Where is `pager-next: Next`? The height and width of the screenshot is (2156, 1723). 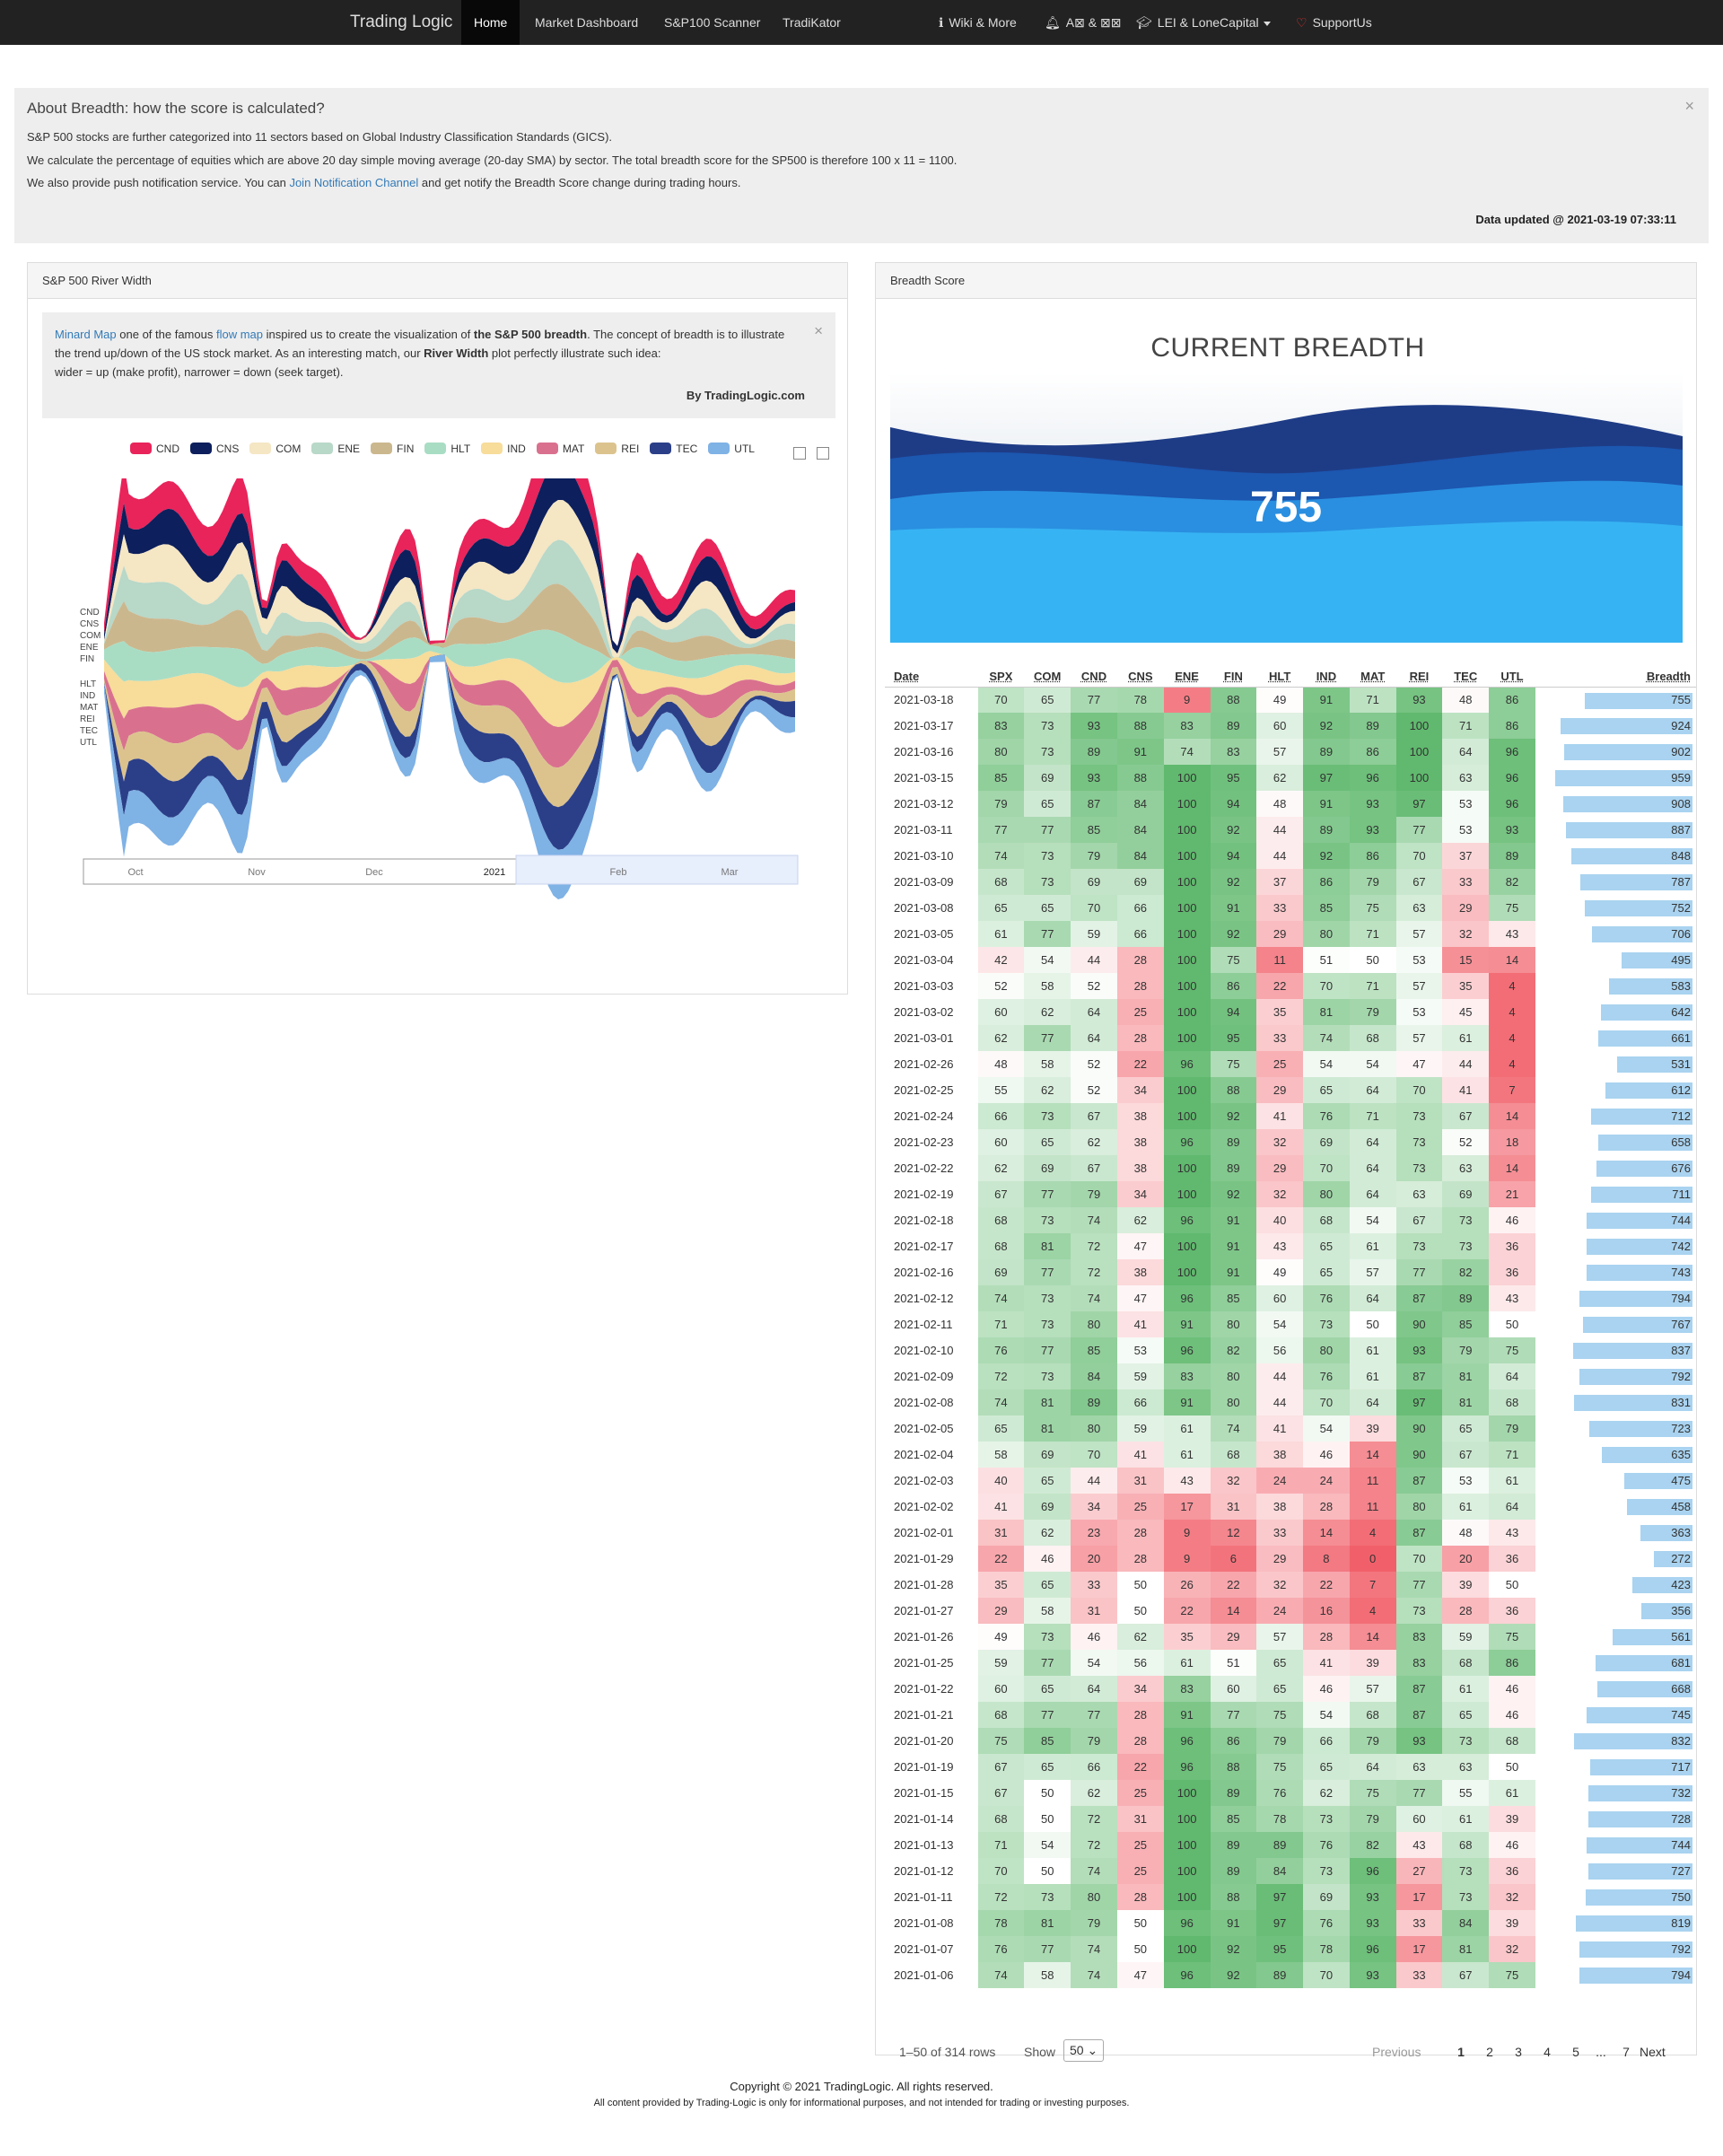
pager-next: Next is located at coordinates (1653, 2052).